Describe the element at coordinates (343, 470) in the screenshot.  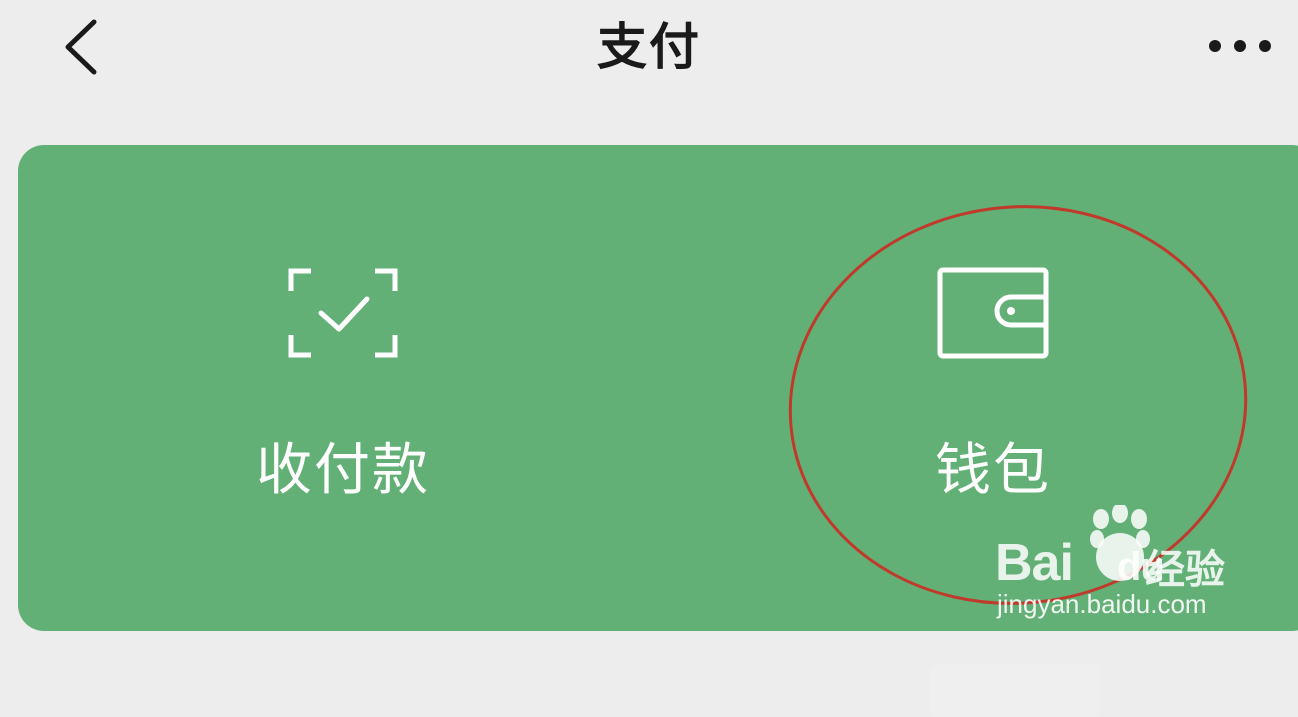
I see `collect-pay-label: 收付款` at that location.